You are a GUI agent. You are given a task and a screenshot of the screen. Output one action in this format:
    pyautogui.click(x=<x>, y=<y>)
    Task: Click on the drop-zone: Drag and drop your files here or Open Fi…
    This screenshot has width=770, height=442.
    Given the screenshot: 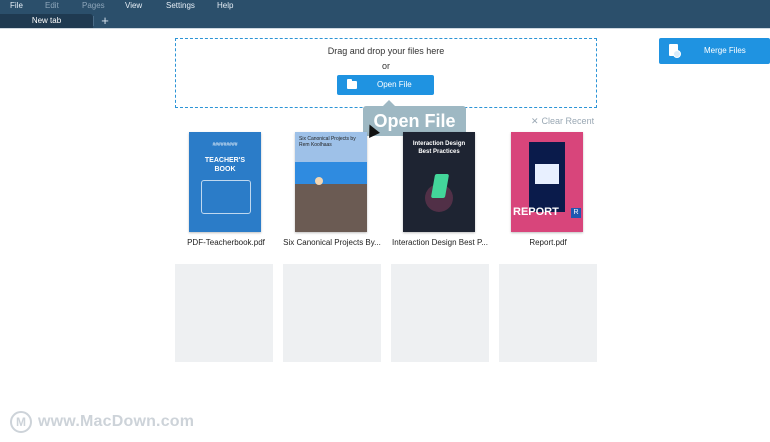 What is the action you would take?
    pyautogui.click(x=386, y=73)
    